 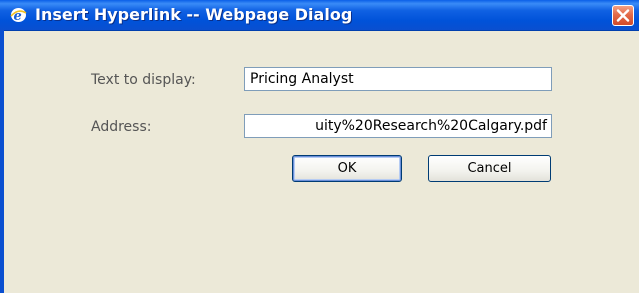 I want to click on close-icon, so click(x=623, y=15).